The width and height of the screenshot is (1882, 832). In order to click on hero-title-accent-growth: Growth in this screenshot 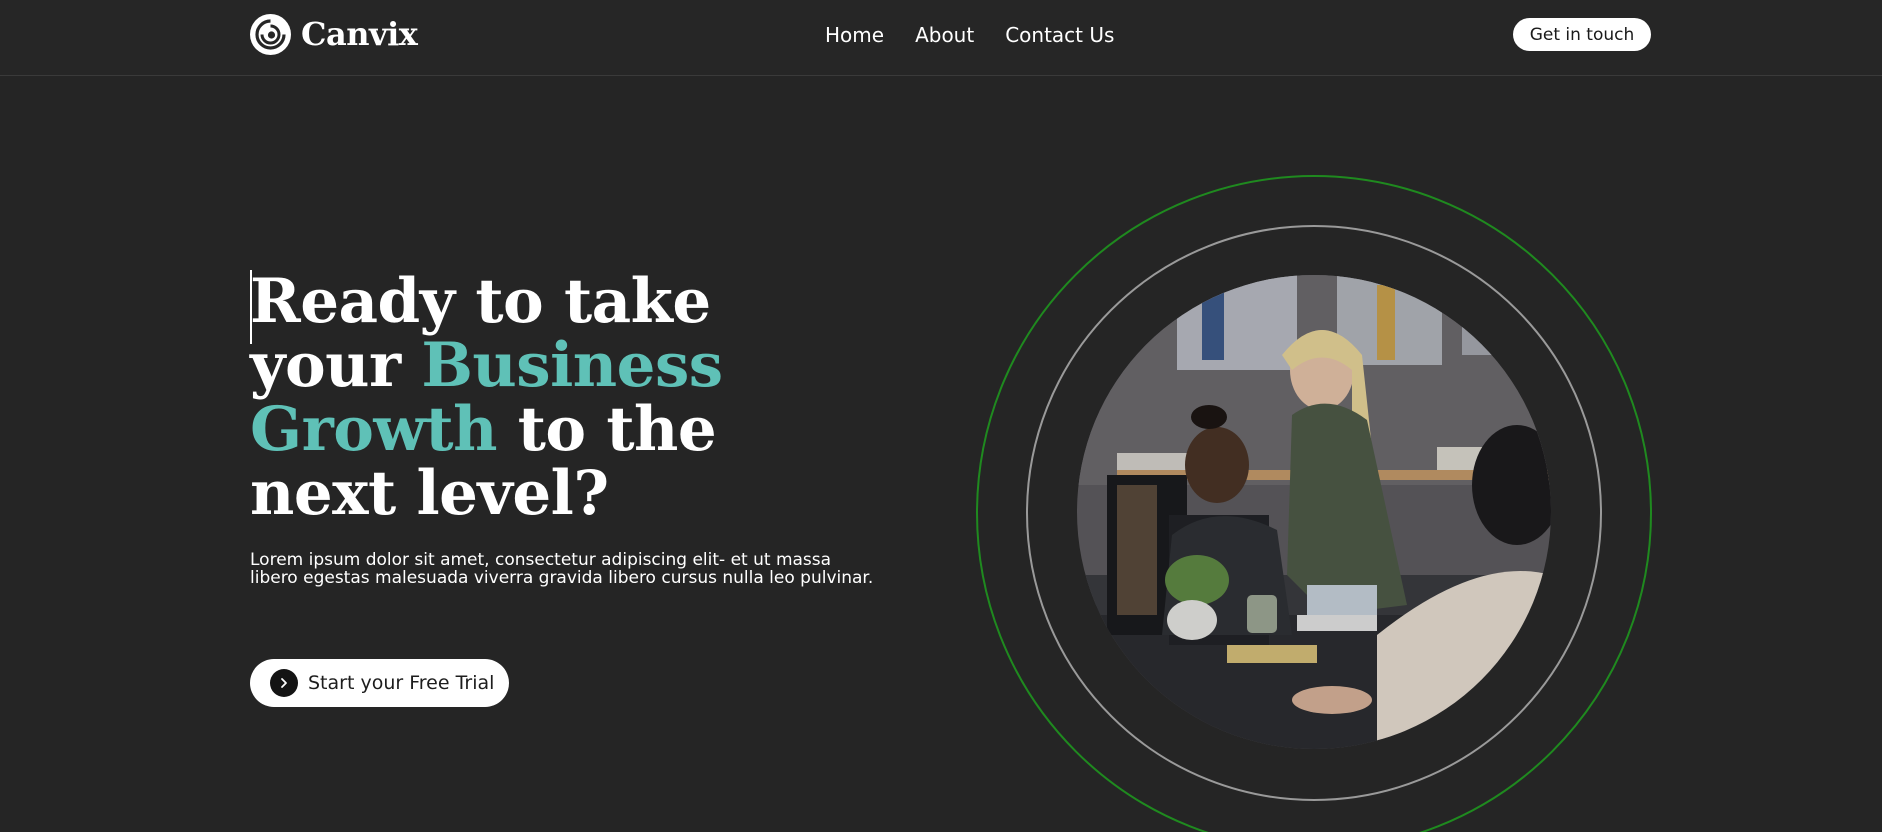, I will do `click(373, 429)`.